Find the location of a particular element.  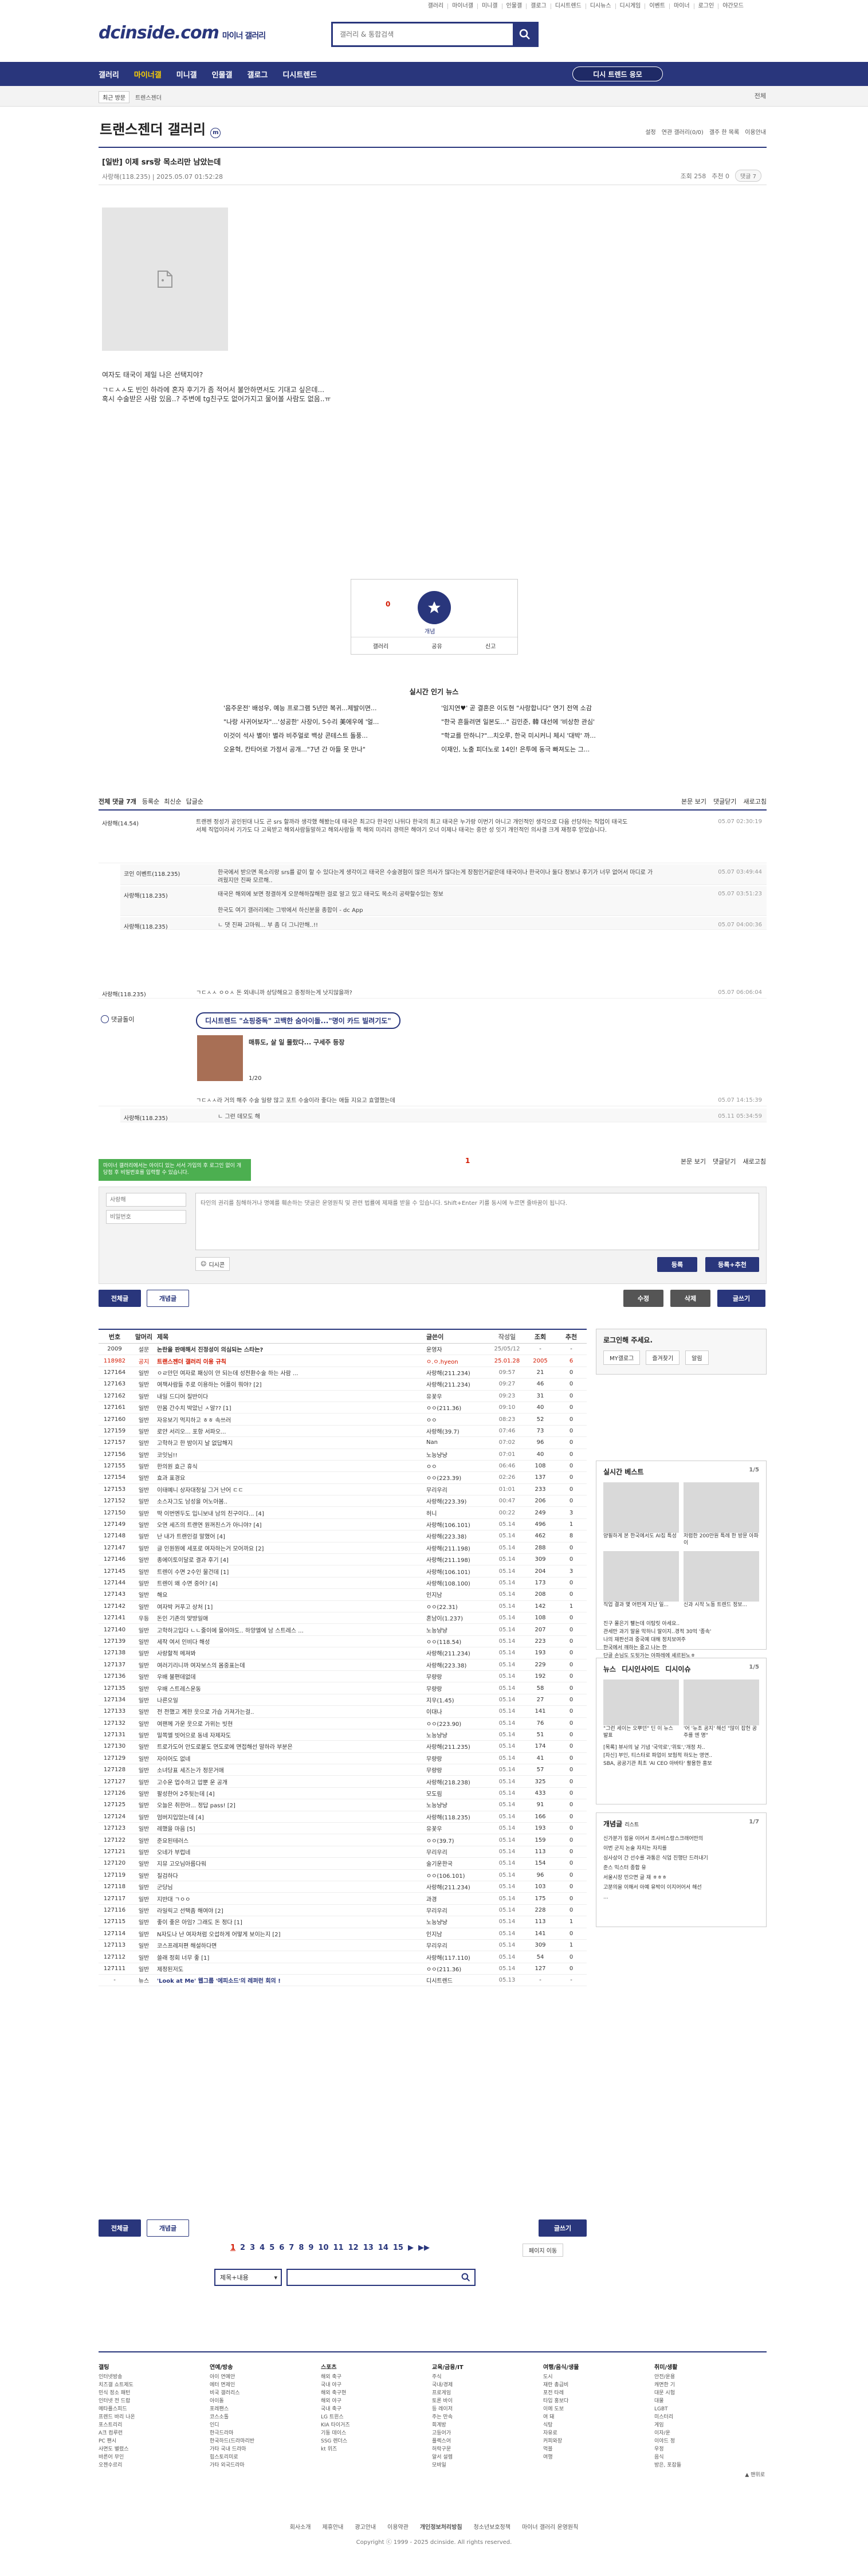

comment-sort-option: 최신순 is located at coordinates (172, 803).